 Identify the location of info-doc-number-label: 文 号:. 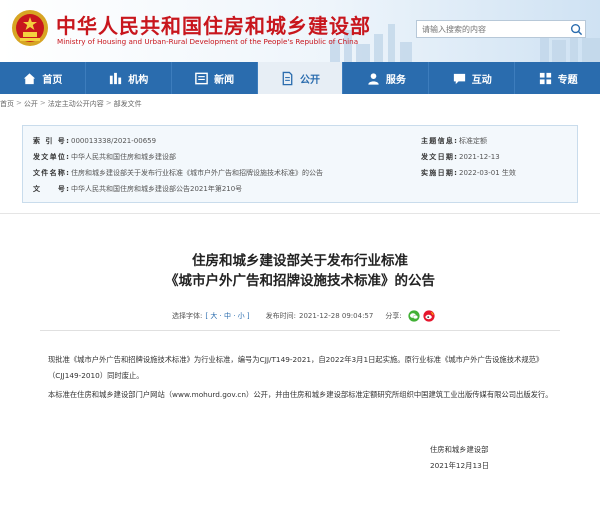
(51, 189).